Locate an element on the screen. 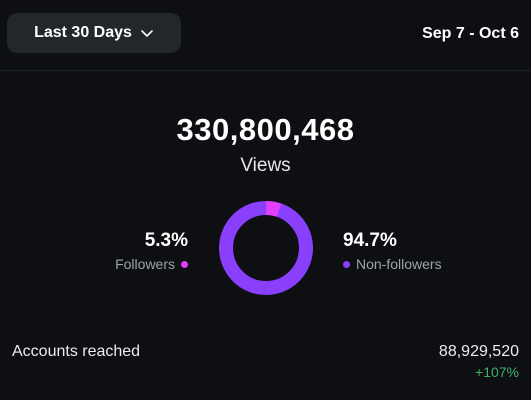  non-followers-legend-label: Non-followers is located at coordinates (399, 264).